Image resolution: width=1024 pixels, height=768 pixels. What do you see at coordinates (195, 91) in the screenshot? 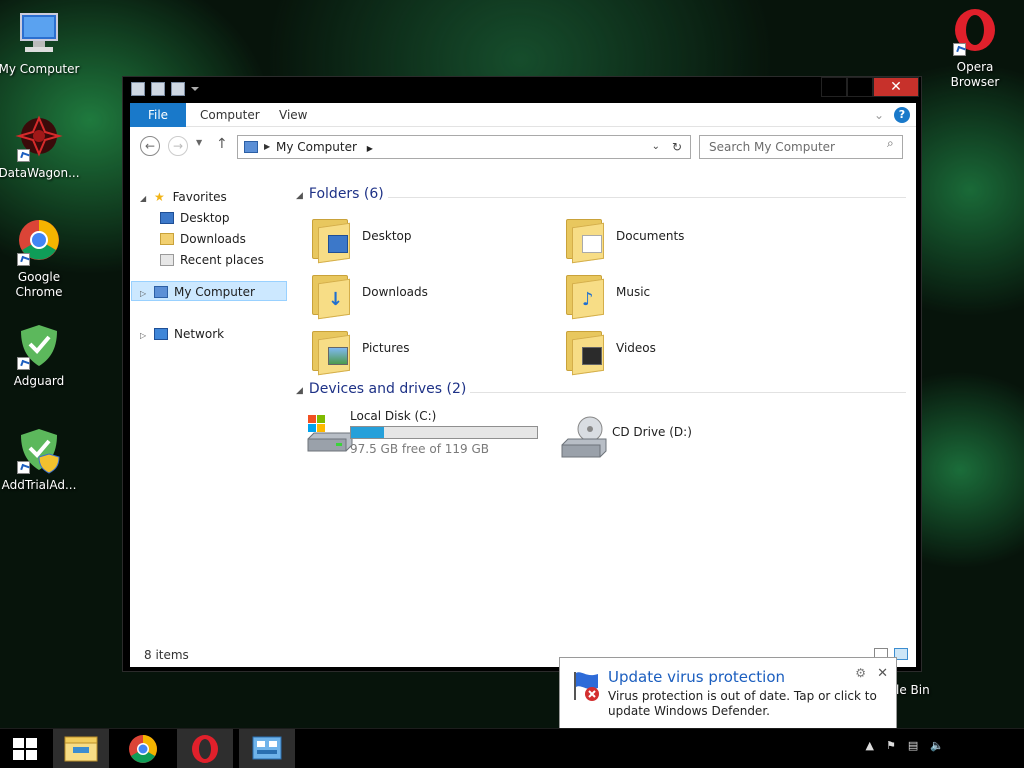
I see `customize-toolbar-chevron-icon` at bounding box center [195, 91].